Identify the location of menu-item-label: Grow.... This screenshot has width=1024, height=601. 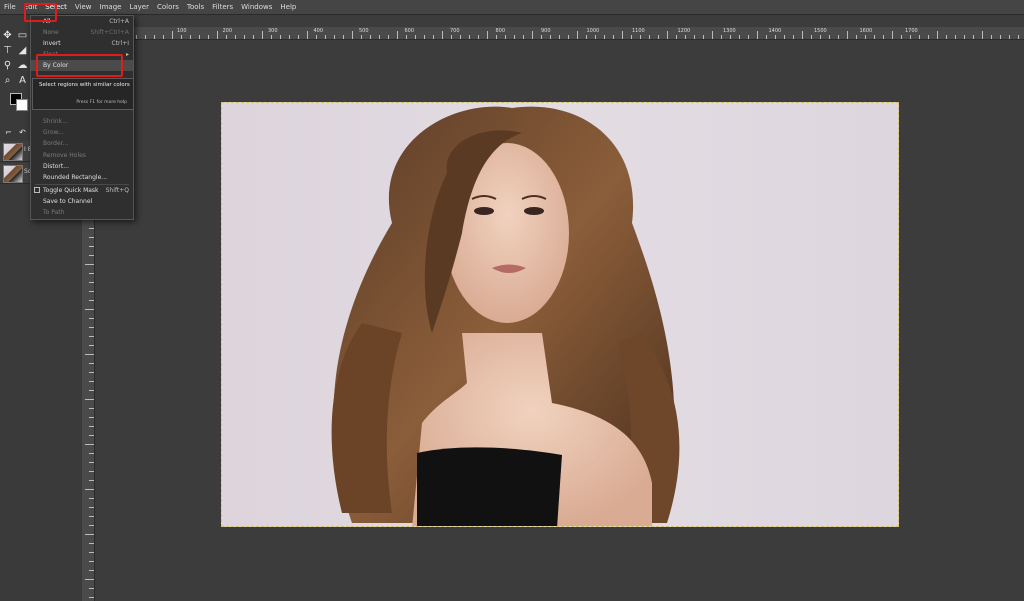
(53, 132).